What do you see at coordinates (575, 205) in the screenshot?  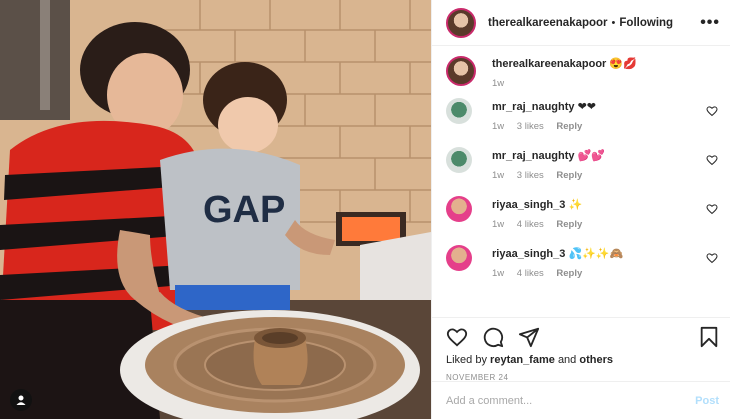 I see `comment-text: ✨` at bounding box center [575, 205].